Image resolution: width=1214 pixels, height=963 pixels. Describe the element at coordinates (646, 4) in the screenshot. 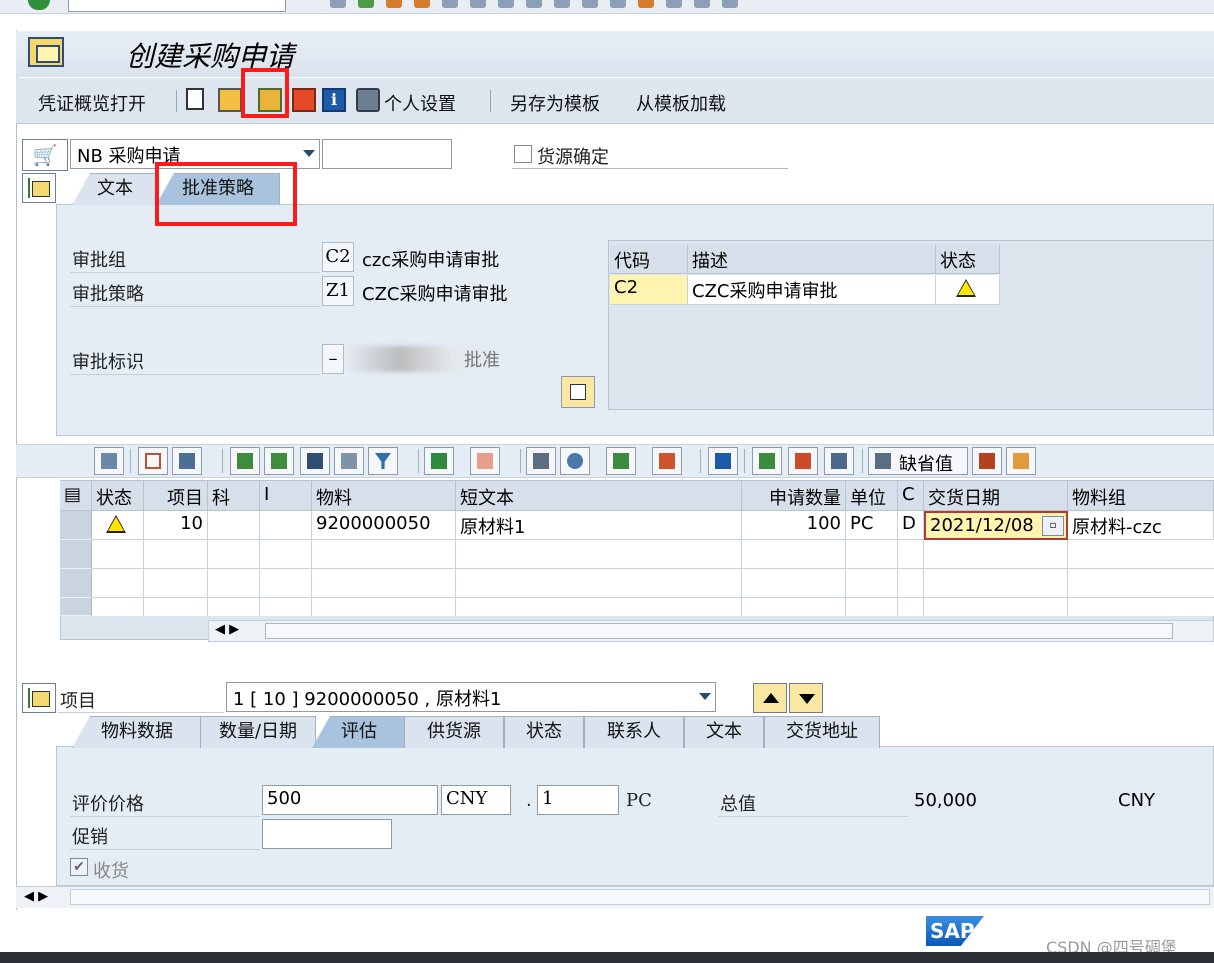

I see `new-session-icon` at that location.